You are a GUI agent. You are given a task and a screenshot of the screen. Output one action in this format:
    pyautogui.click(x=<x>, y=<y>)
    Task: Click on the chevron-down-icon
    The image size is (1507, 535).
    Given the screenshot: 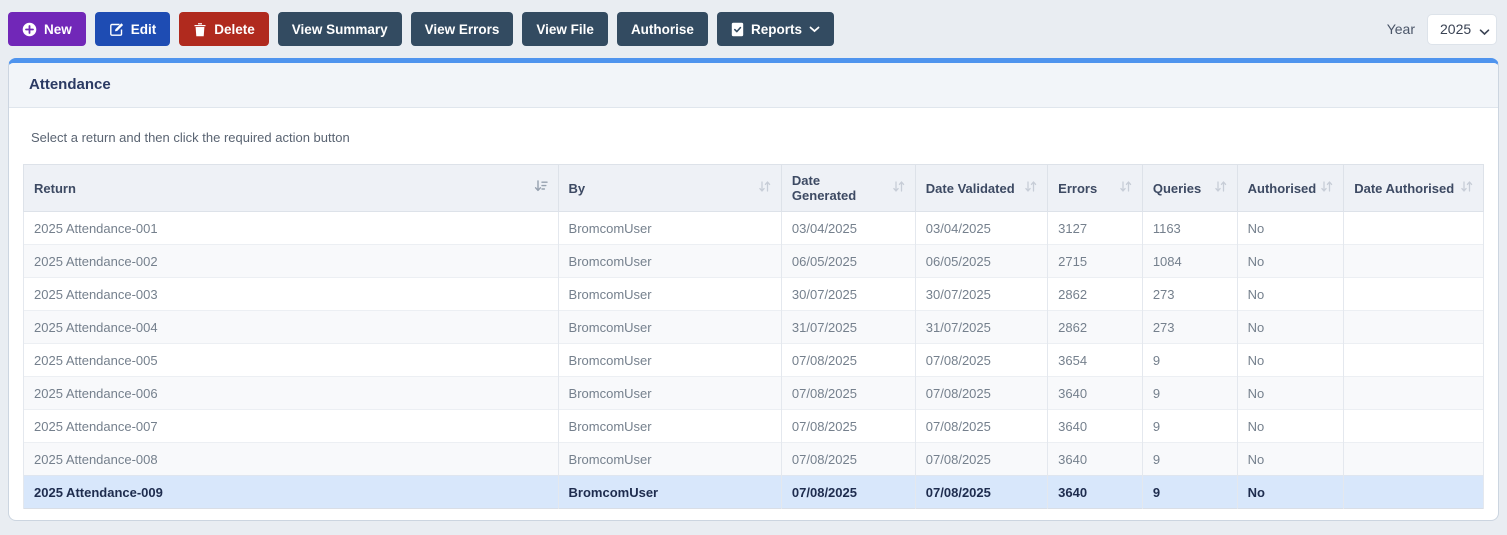 What is the action you would take?
    pyautogui.click(x=814, y=29)
    